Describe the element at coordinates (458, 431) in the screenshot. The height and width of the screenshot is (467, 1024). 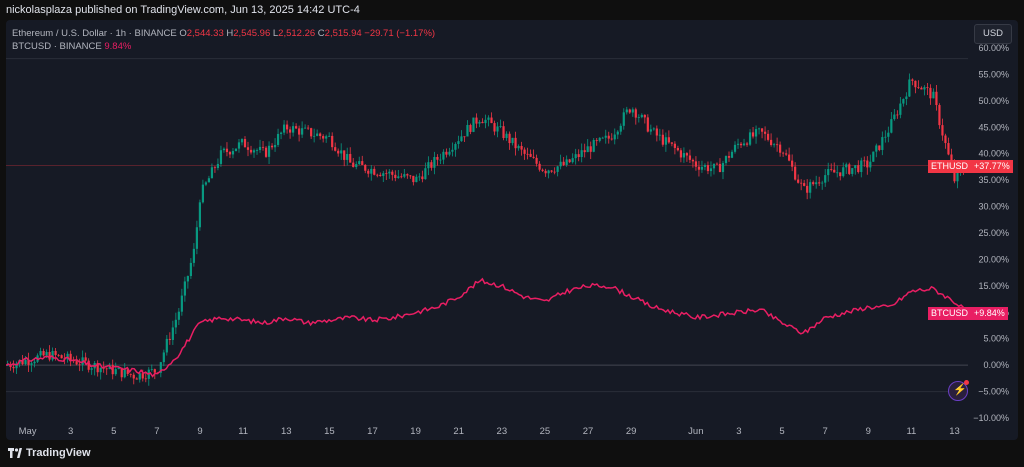
I see `x-tick-label: 21` at that location.